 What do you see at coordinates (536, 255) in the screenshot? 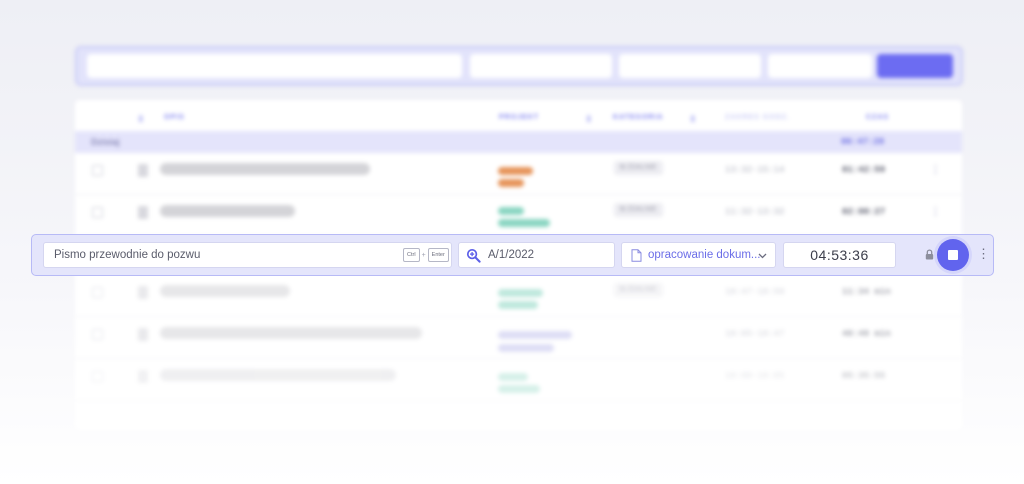
I see `project-selector: A/1/2022` at bounding box center [536, 255].